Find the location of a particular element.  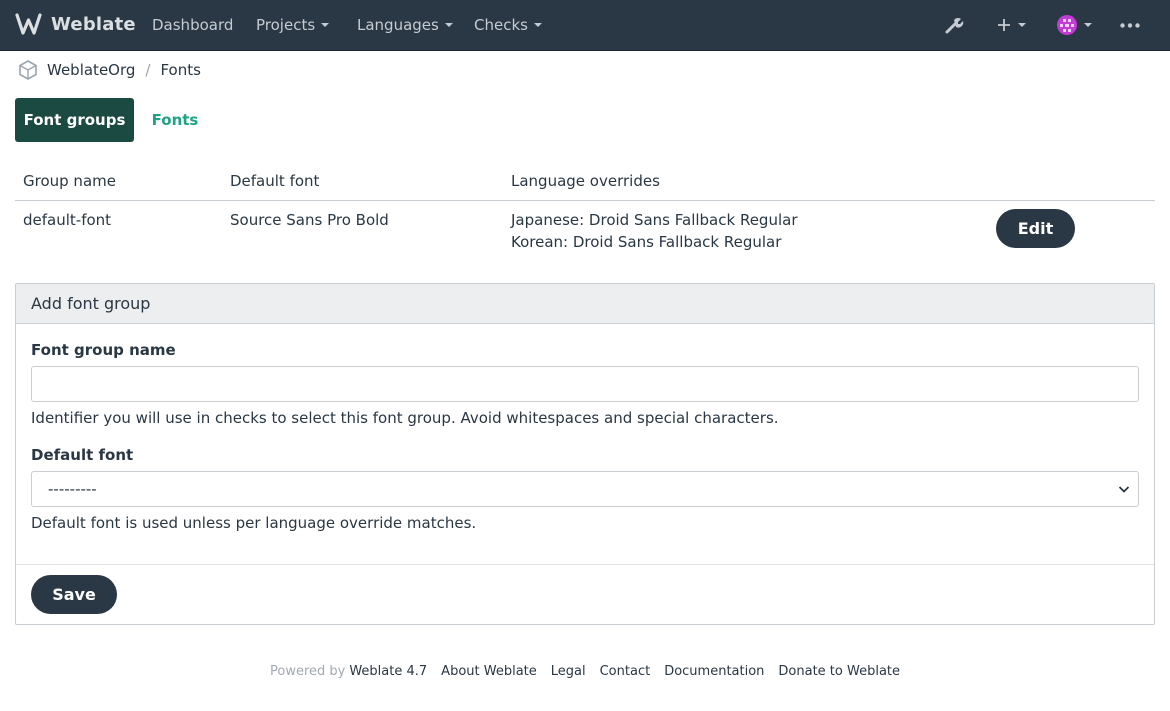

override-korean: Korean: Droid Sans Fallback Regular is located at coordinates (646, 242).